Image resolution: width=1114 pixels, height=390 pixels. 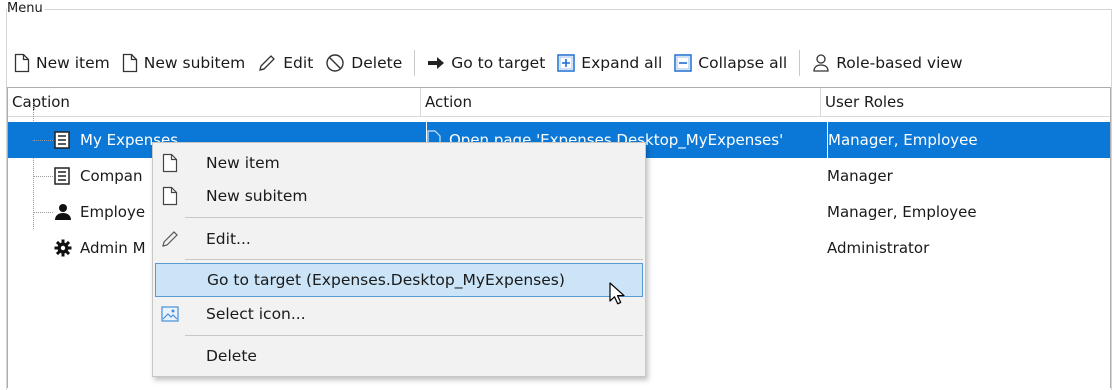 I want to click on expand-all-button: Expand all, so click(x=609, y=63).